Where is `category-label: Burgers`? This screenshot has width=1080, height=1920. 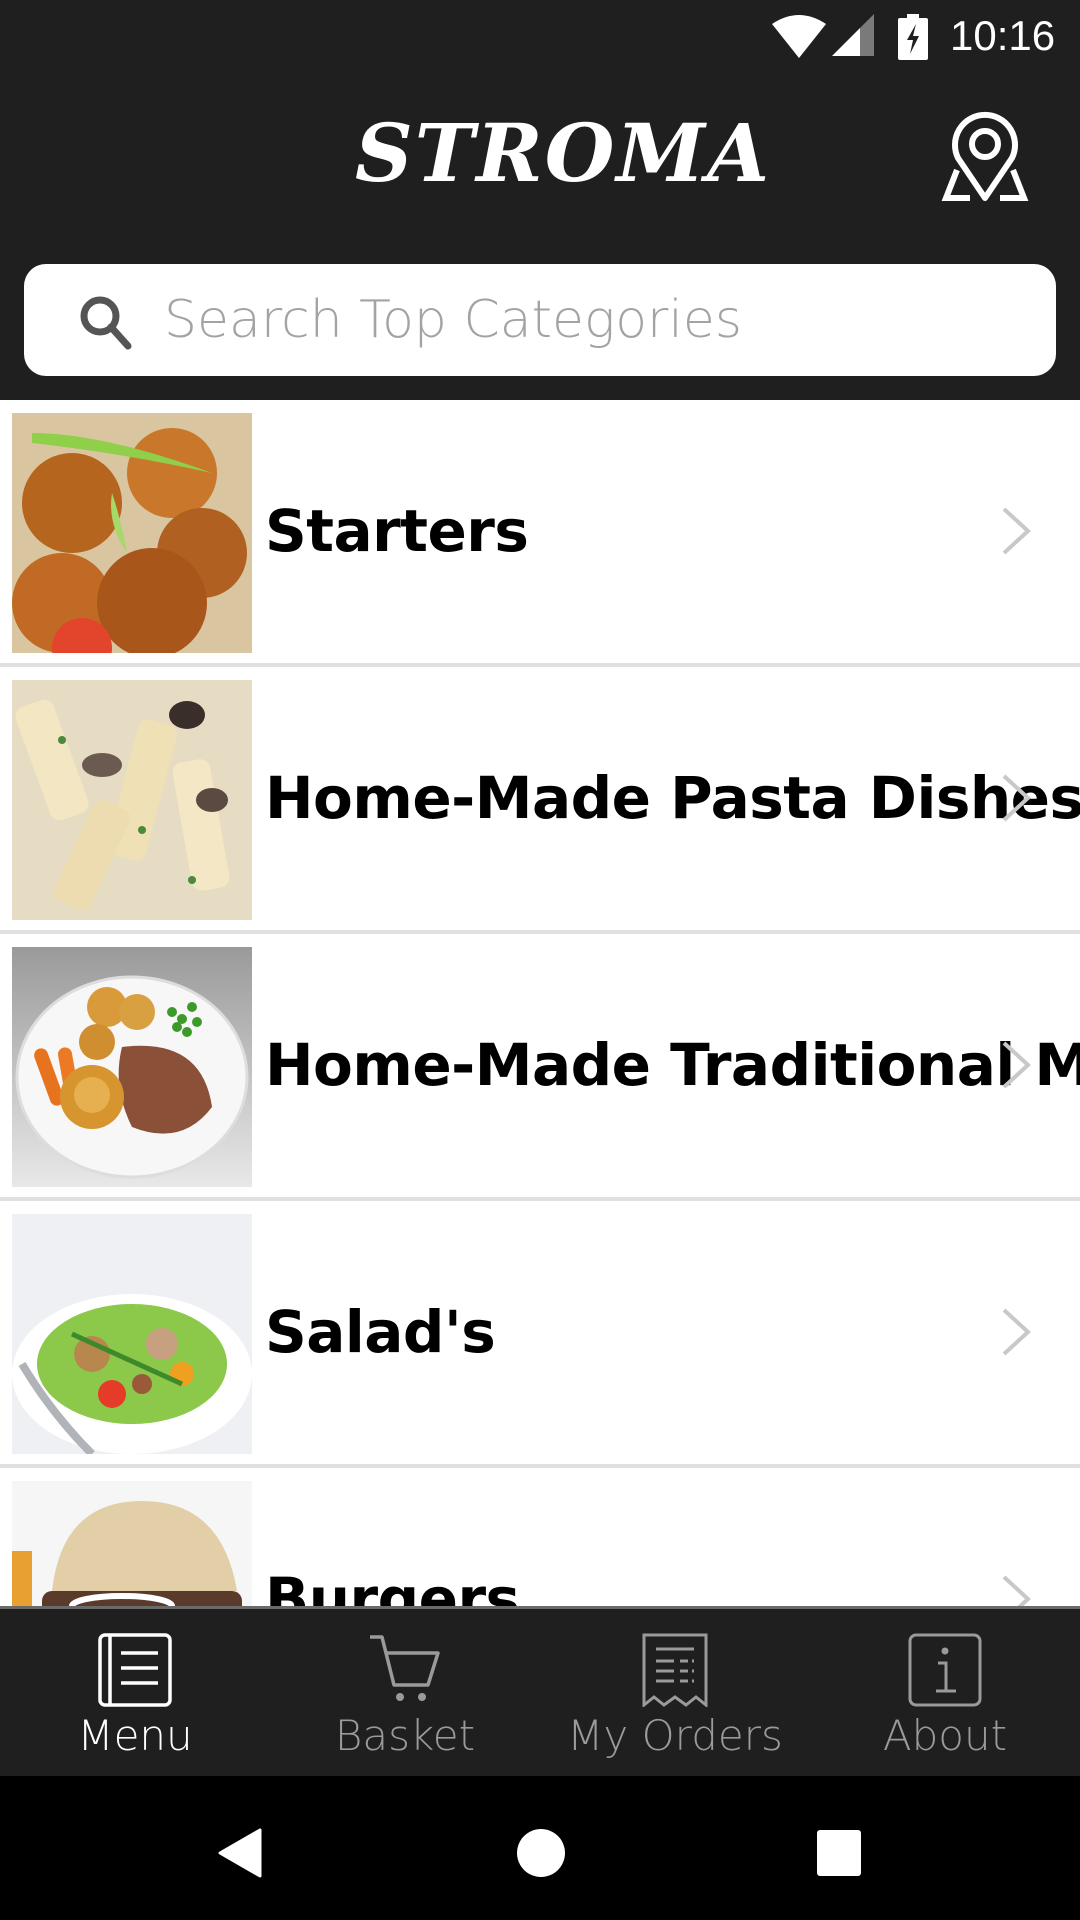 category-label: Burgers is located at coordinates (392, 1585).